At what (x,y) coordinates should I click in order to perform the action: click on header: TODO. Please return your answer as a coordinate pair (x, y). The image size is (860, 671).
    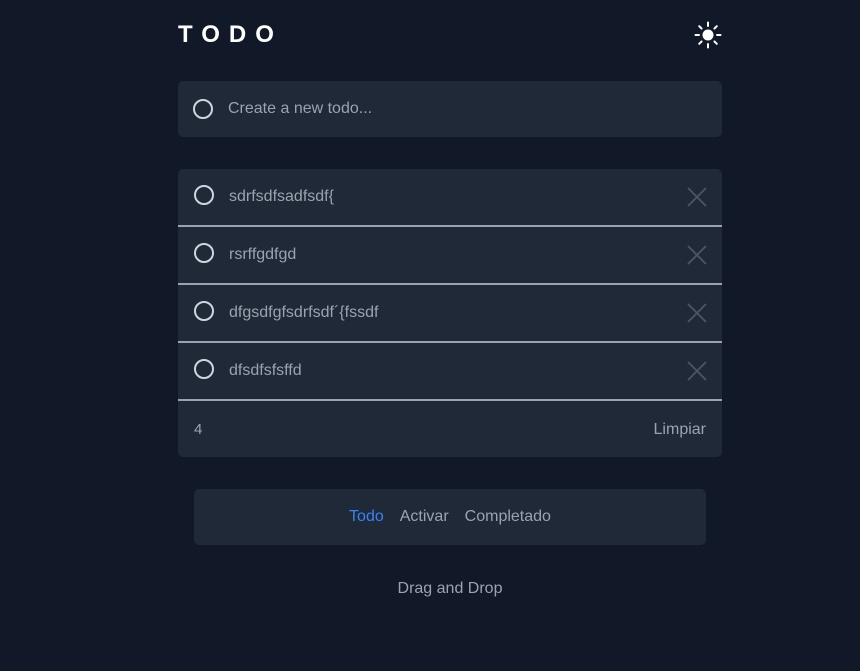
    Looking at the image, I should click on (450, 35).